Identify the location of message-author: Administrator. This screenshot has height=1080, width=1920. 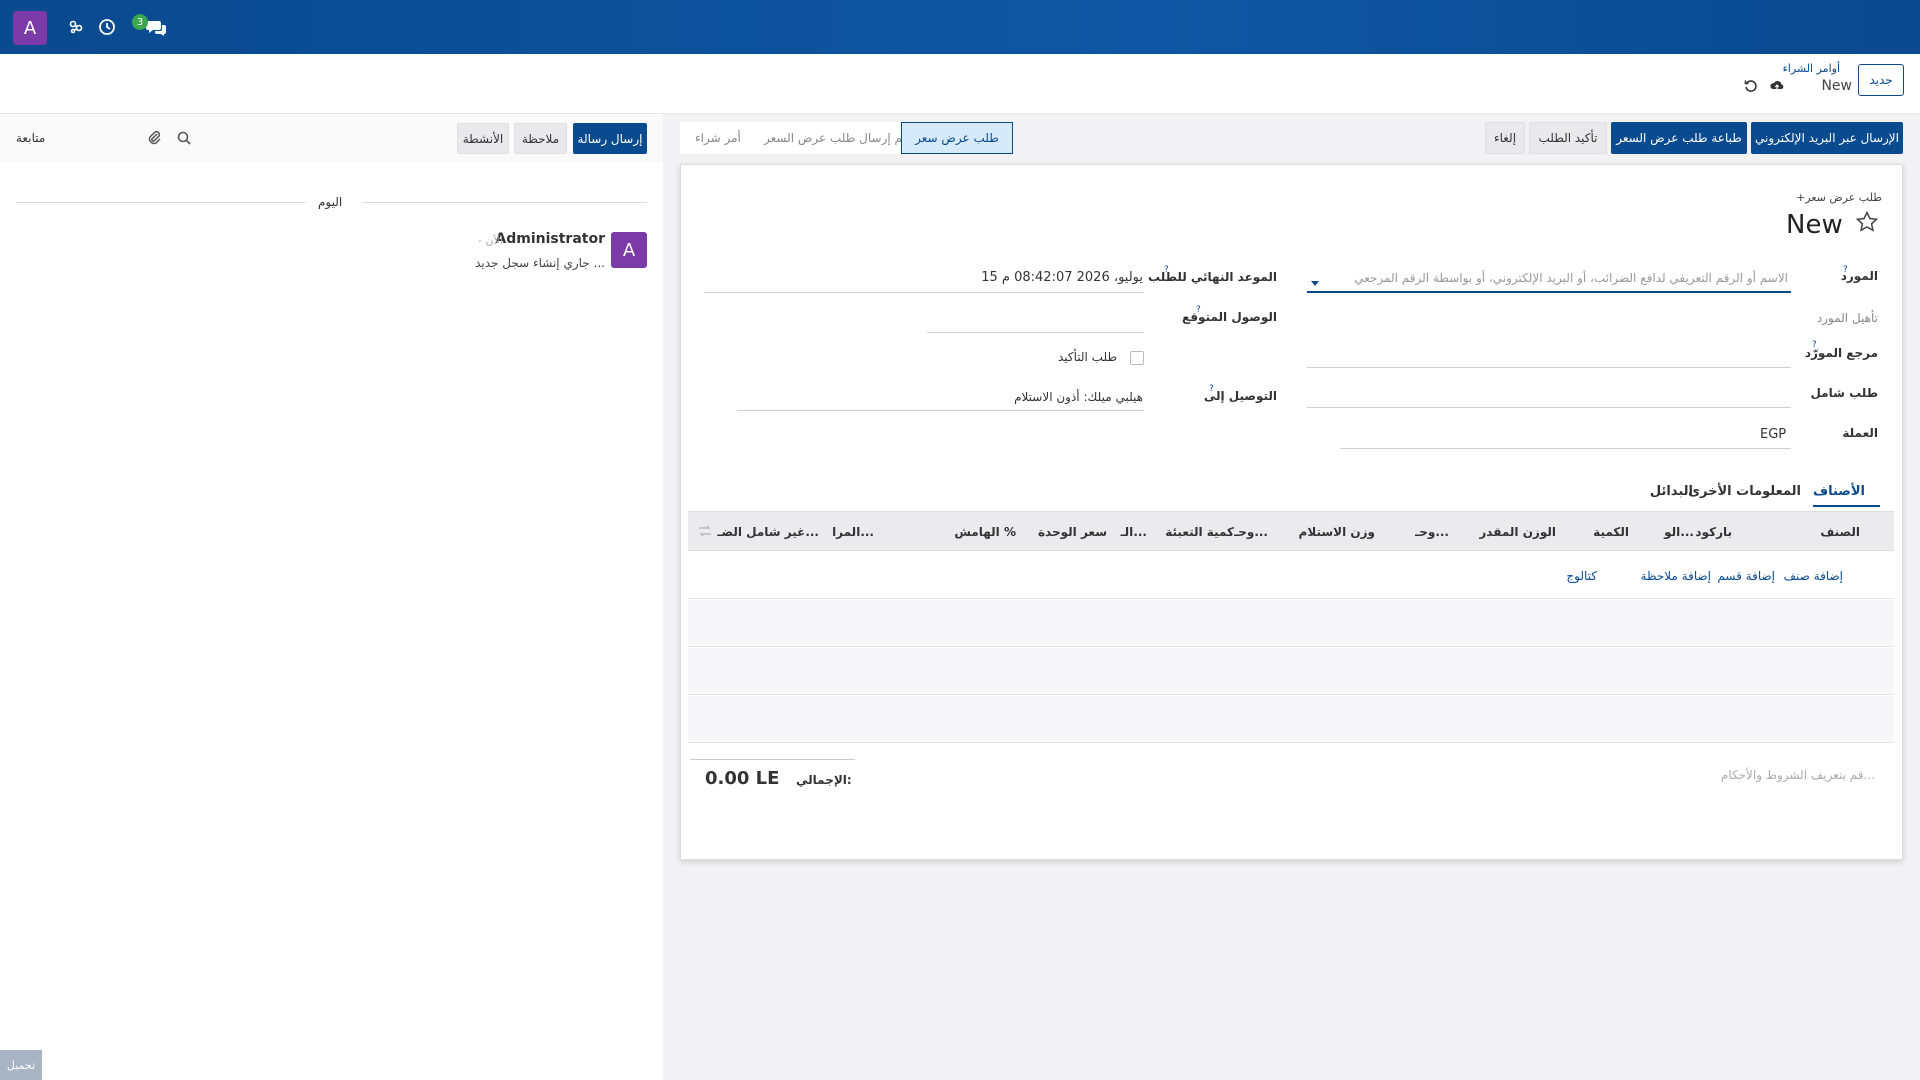
(550, 239).